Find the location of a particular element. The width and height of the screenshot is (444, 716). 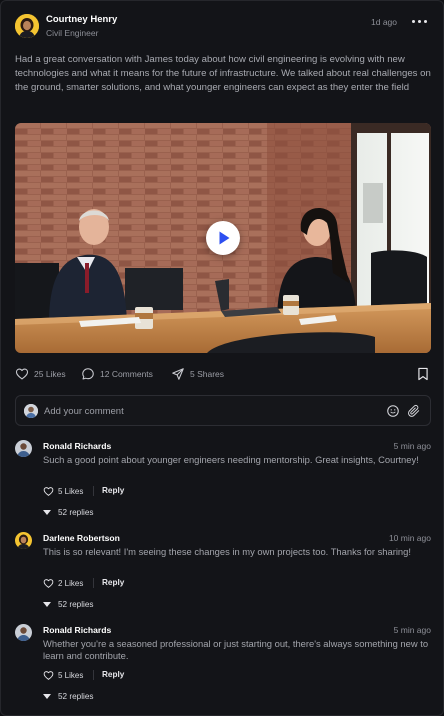

author-avatar is located at coordinates (27, 26).